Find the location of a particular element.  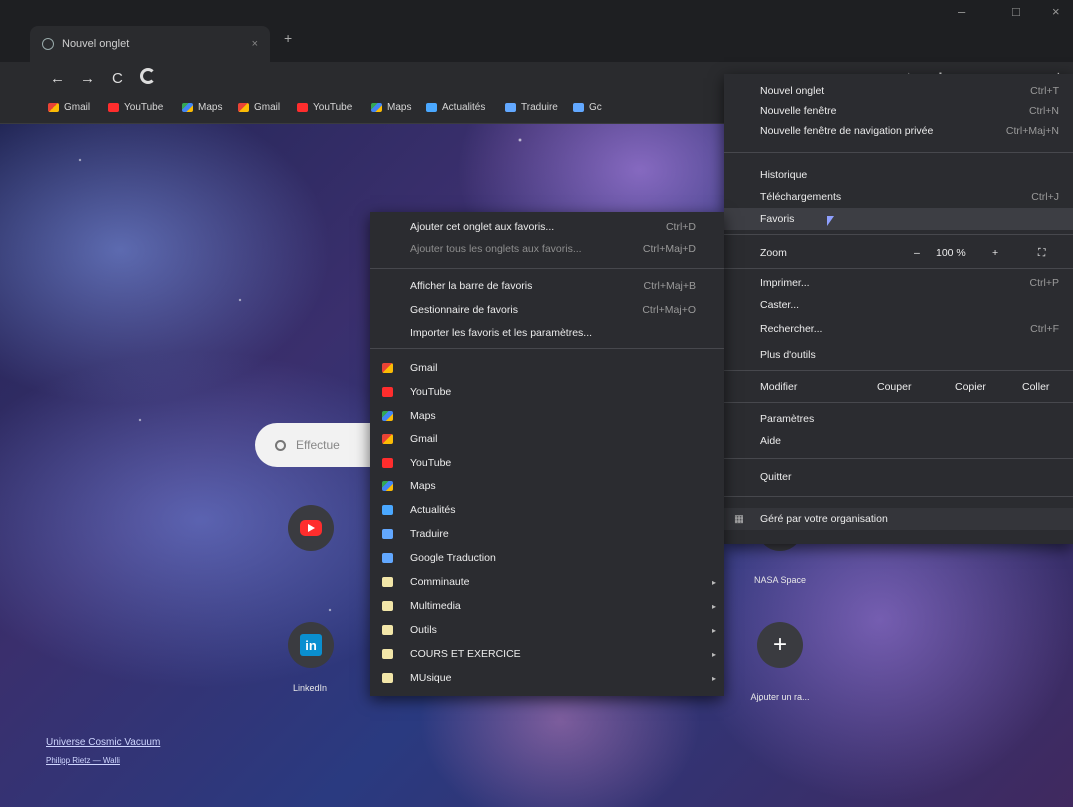

bookmark-bar-item: Actualités is located at coordinates (455, 107).